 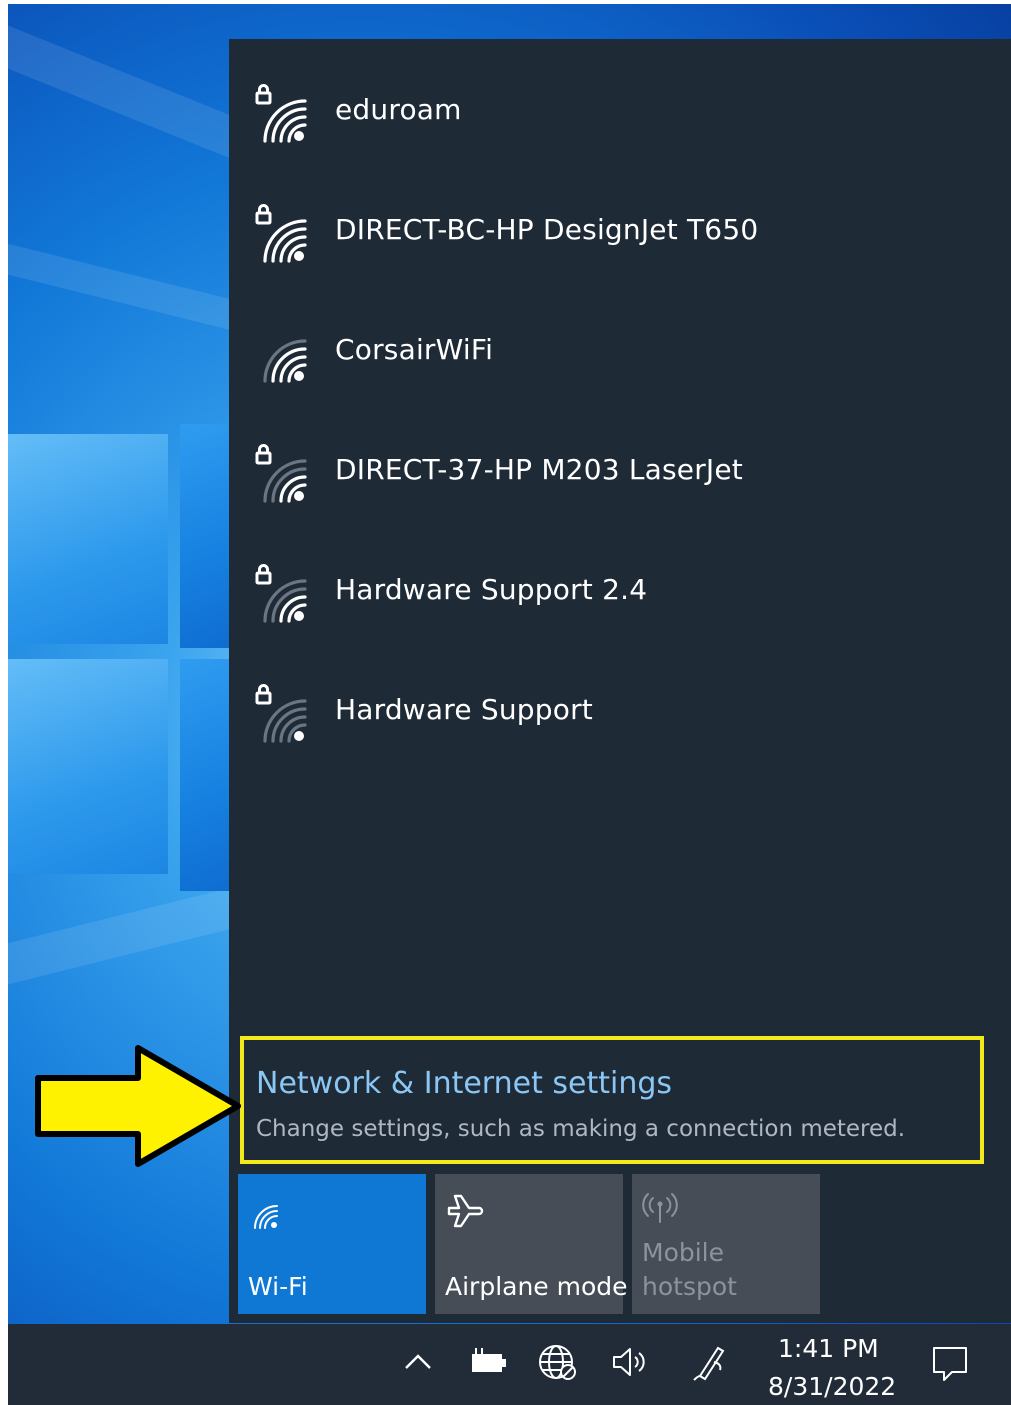 What do you see at coordinates (464, 709) in the screenshot?
I see `network-ssid: Hardware Support` at bounding box center [464, 709].